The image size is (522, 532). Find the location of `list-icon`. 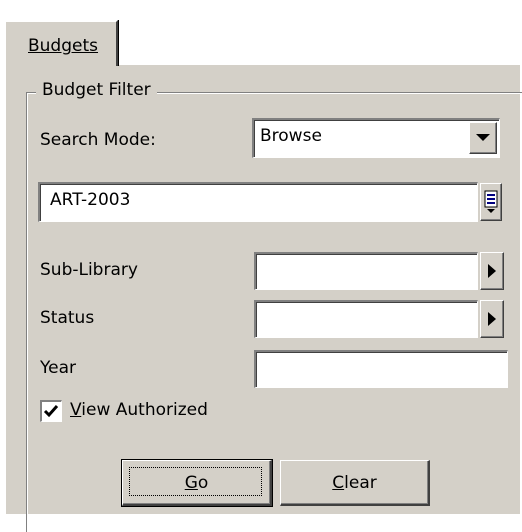

list-icon is located at coordinates (491, 201).